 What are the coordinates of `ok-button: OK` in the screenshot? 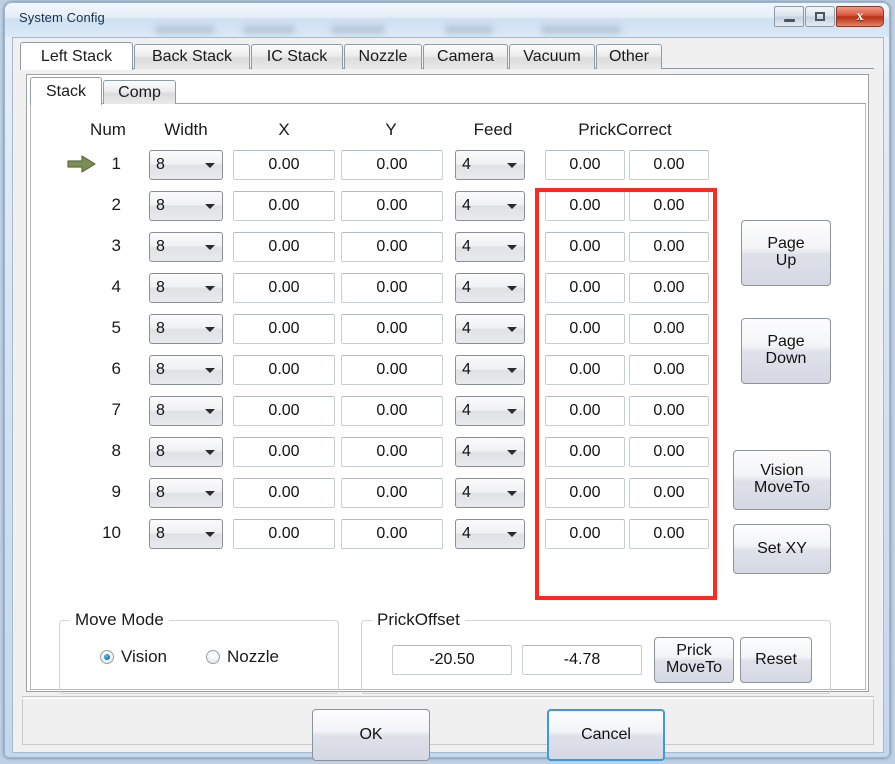 It's located at (371, 735).